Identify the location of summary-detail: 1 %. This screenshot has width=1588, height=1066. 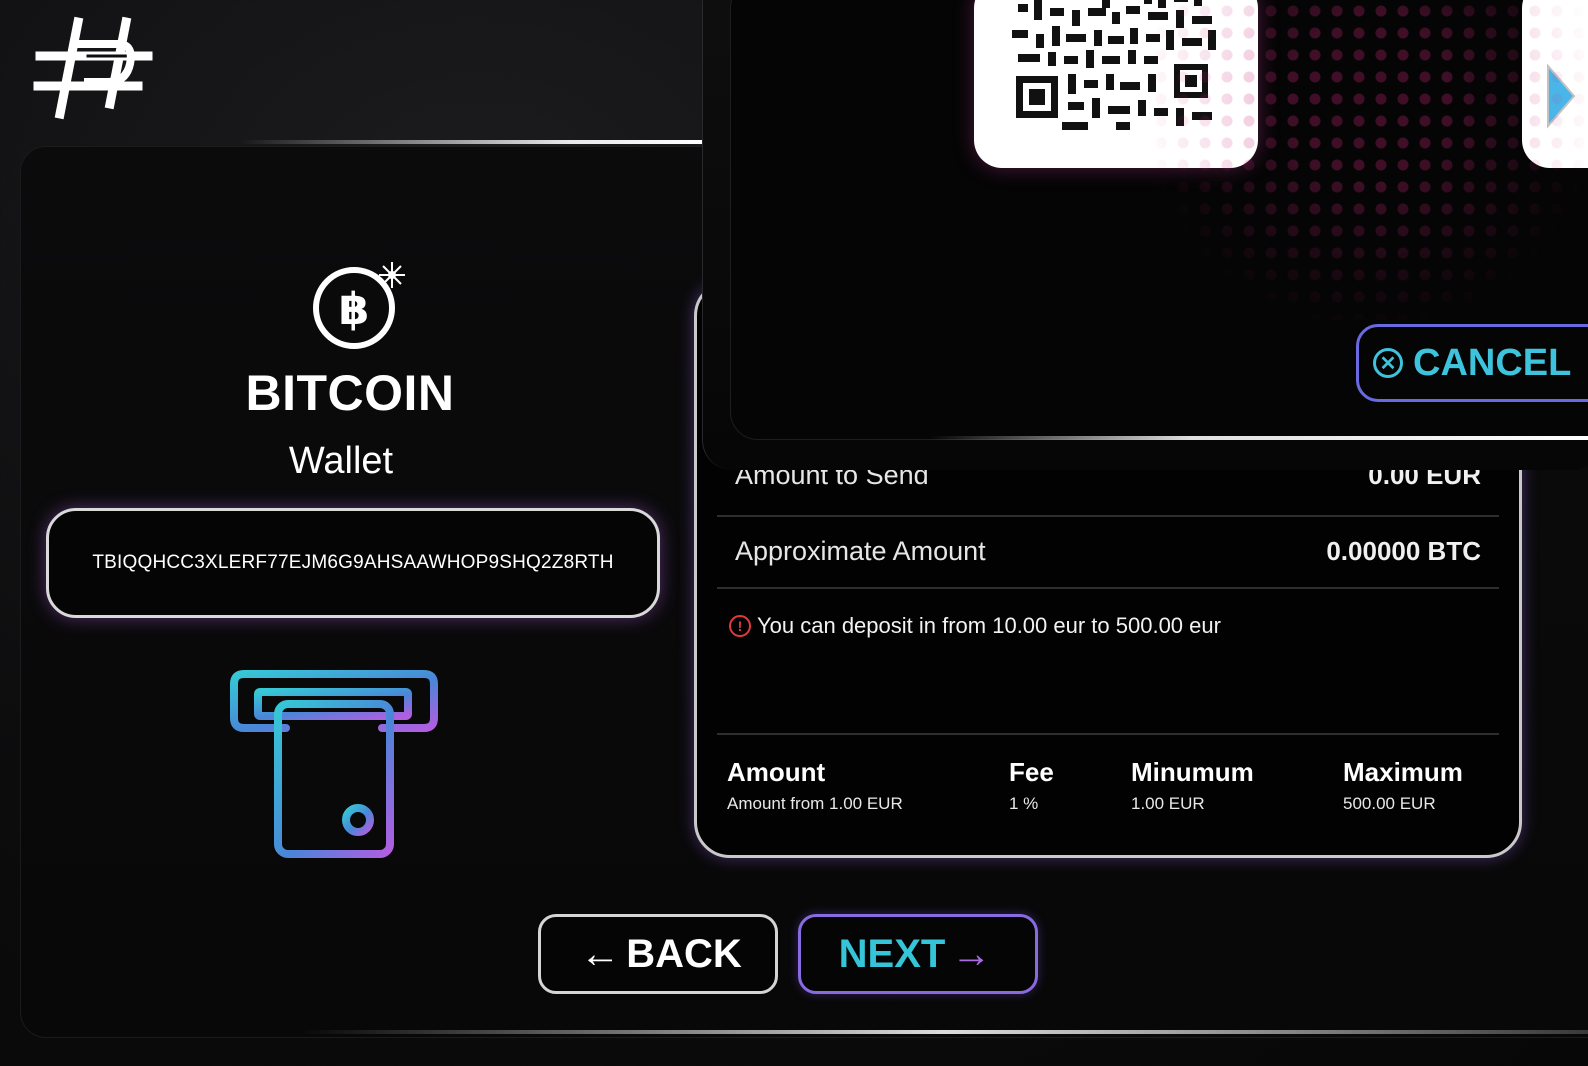
(1024, 803).